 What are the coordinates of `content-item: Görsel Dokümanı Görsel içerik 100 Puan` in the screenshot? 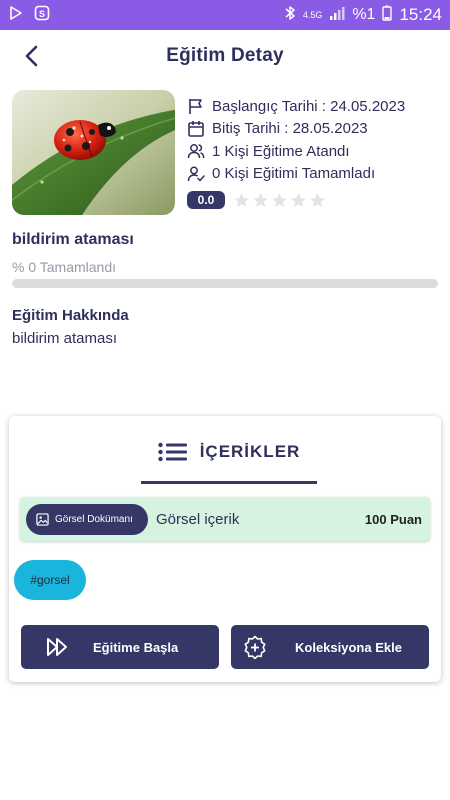 It's located at (225, 519).